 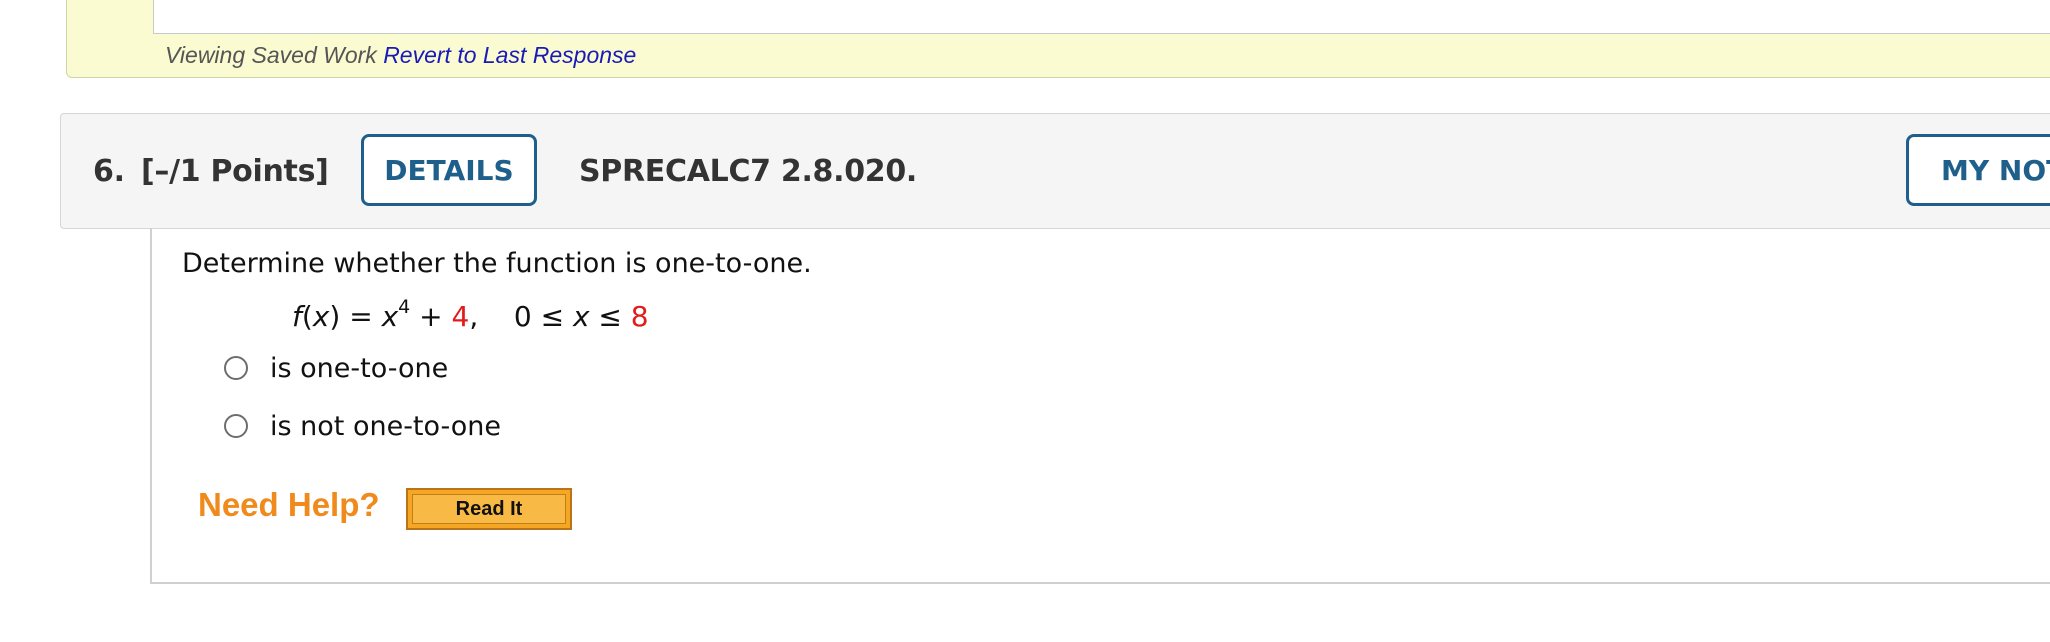 I want to click on domain-upper: 8, so click(x=639, y=316).